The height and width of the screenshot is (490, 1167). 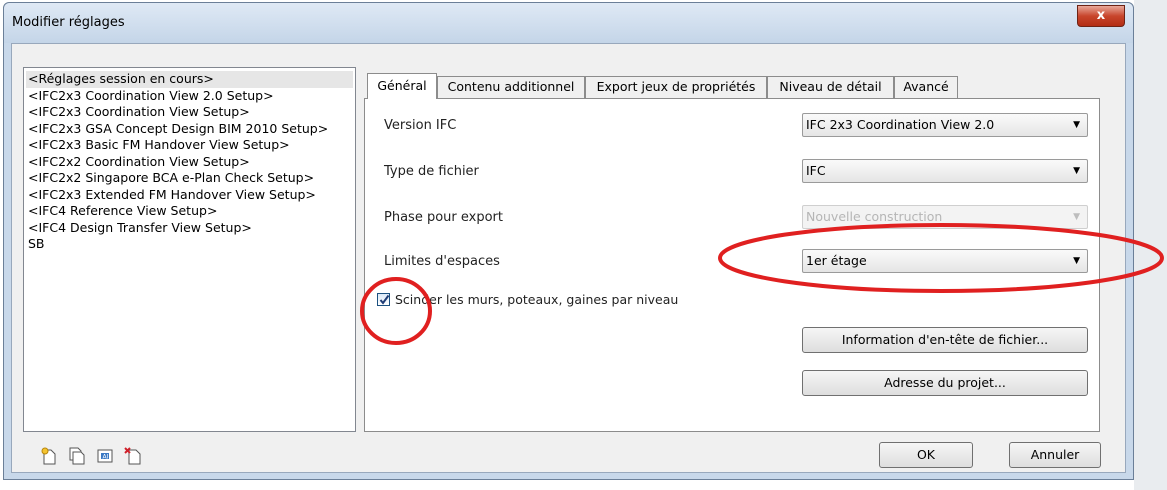 What do you see at coordinates (189, 244) in the screenshot?
I see `setup-item: SB` at bounding box center [189, 244].